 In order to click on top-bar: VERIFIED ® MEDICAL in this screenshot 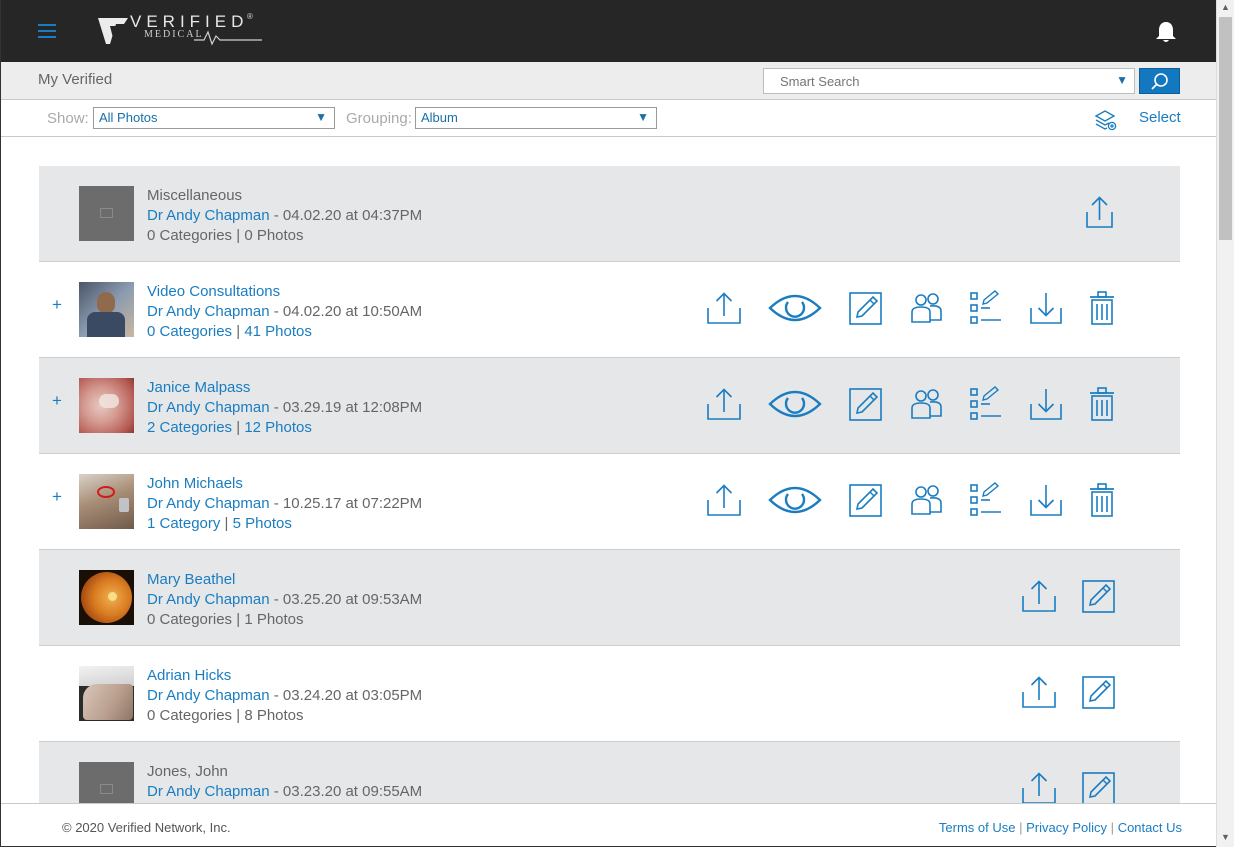, I will do `click(608, 31)`.